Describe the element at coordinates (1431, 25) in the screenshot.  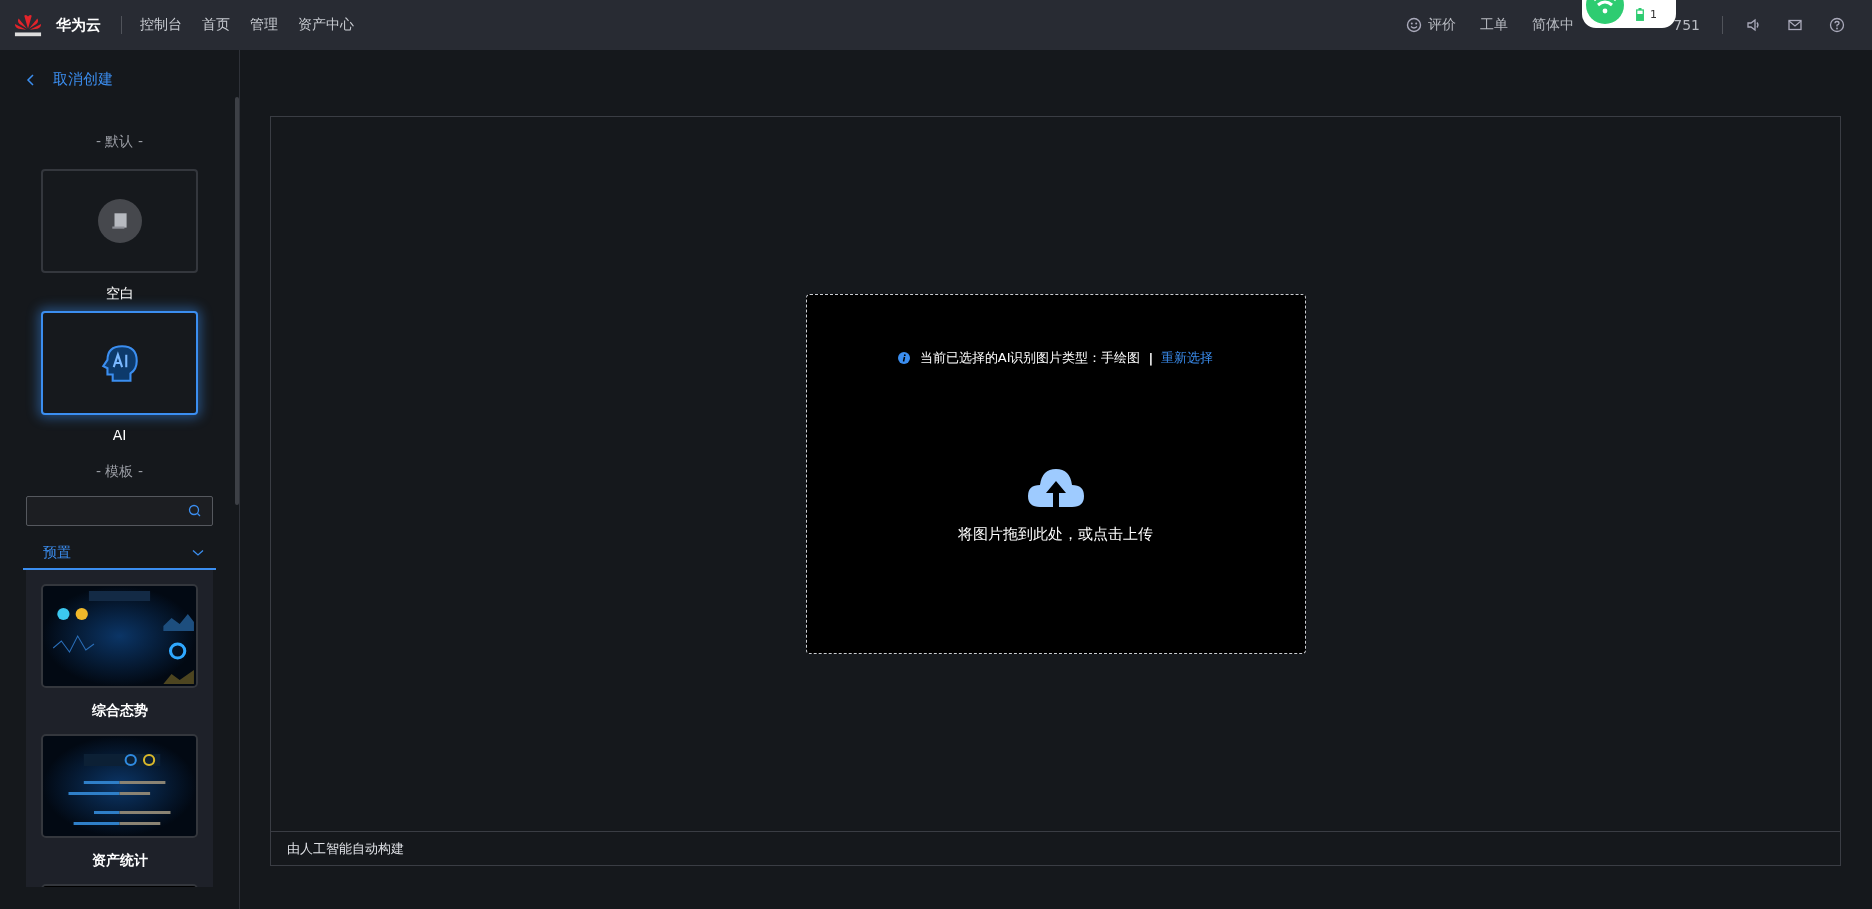
I see `feedback-link: 评价` at that location.